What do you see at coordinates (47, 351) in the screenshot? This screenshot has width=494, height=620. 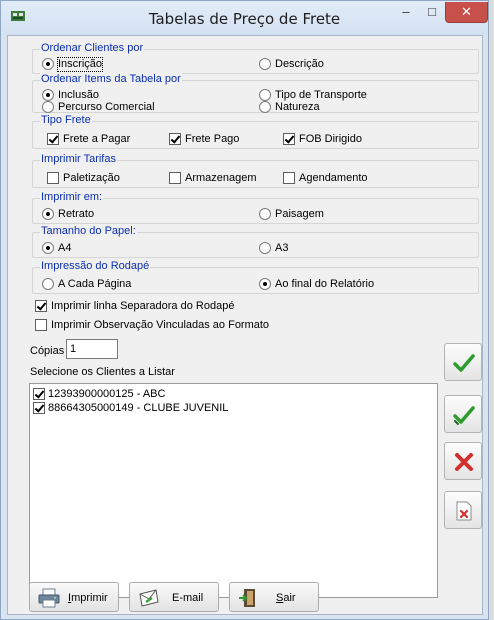 I see `copias-label: Cópias` at bounding box center [47, 351].